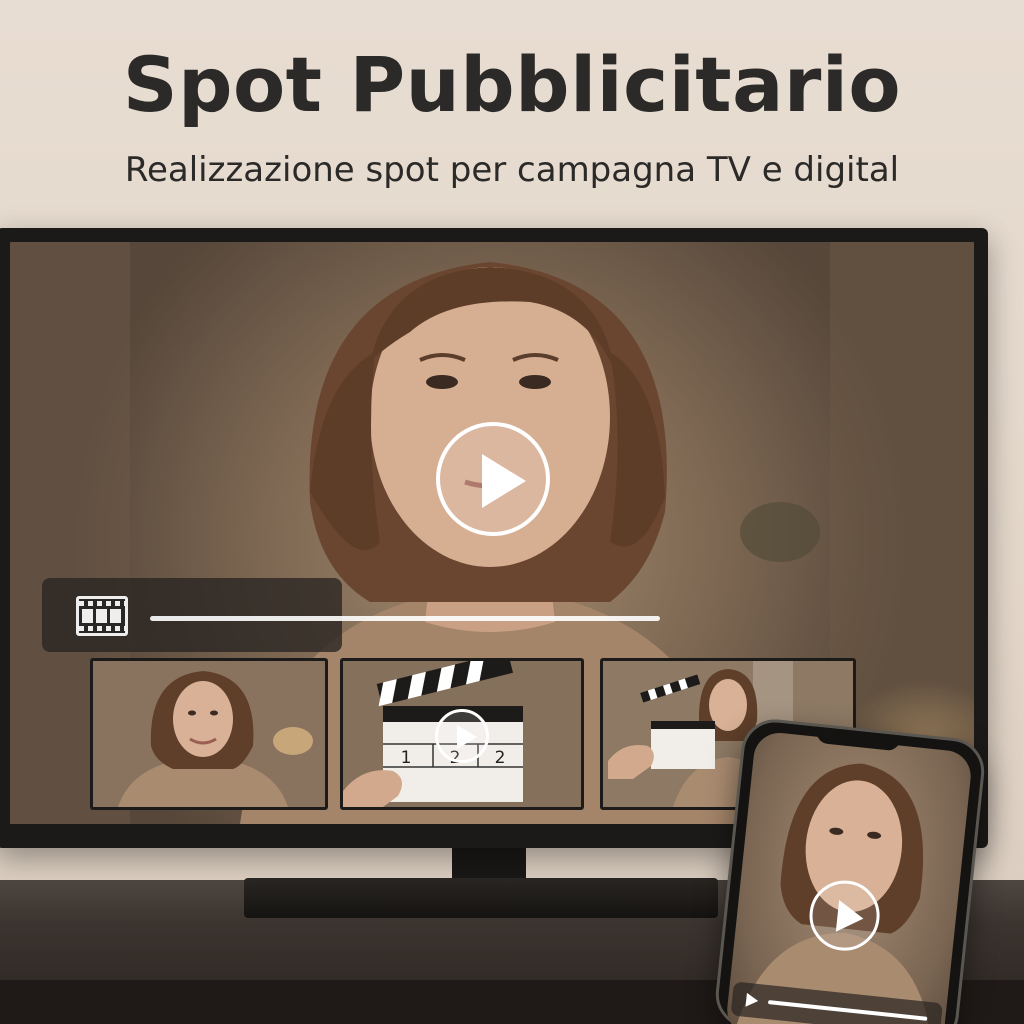 Image resolution: width=1024 pixels, height=1024 pixels. I want to click on page-title: Spot Pubblicitario, so click(512, 84).